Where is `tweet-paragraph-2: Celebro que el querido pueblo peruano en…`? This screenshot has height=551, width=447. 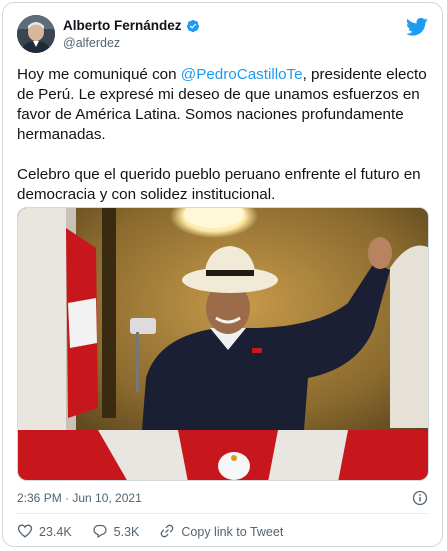 tweet-paragraph-2: Celebro que el querido pueblo peruano en… is located at coordinates (219, 184).